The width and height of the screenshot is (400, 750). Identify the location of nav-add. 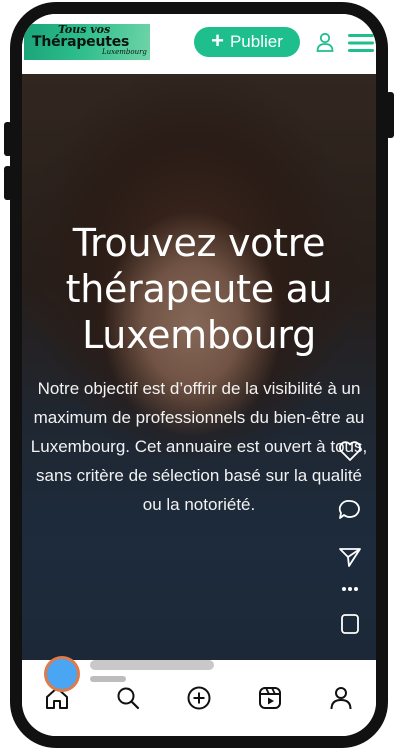
(199, 698).